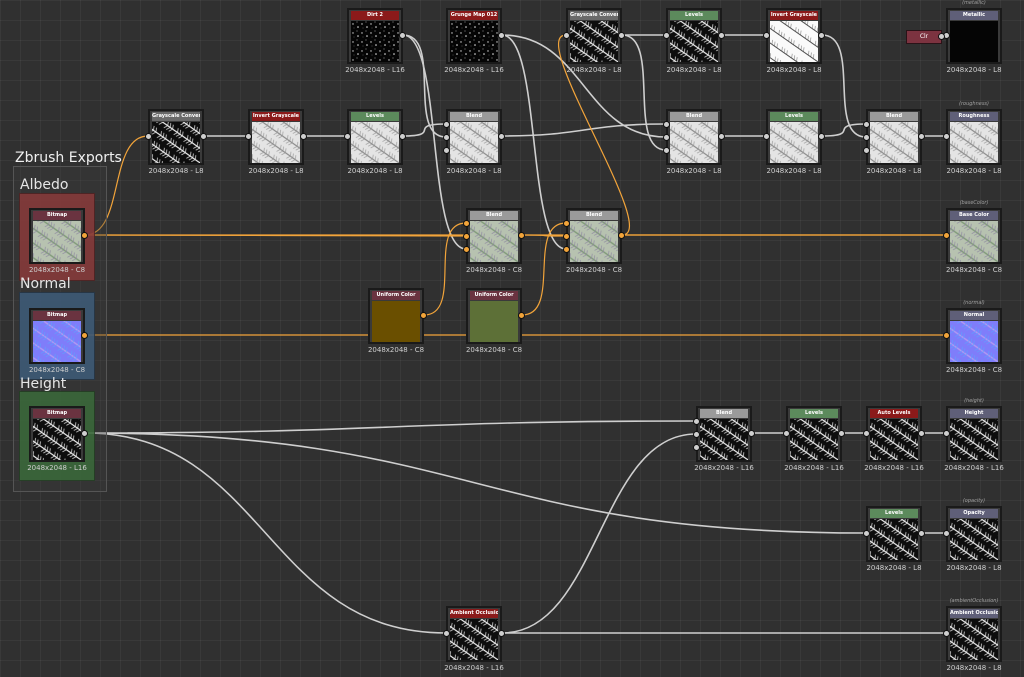 The height and width of the screenshot is (677, 1024). What do you see at coordinates (424, 130) in the screenshot?
I see `wire-levels1-to-blend1` at bounding box center [424, 130].